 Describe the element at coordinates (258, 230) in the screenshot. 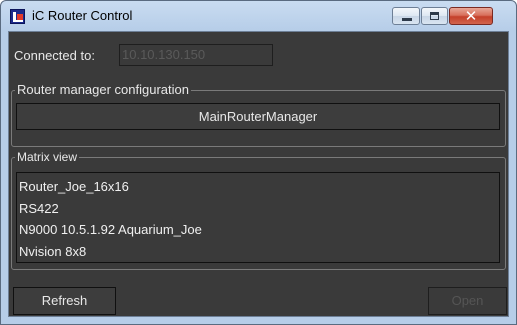

I see `list-item: N9000 10.5.1.92 Aquarium_Joe` at that location.